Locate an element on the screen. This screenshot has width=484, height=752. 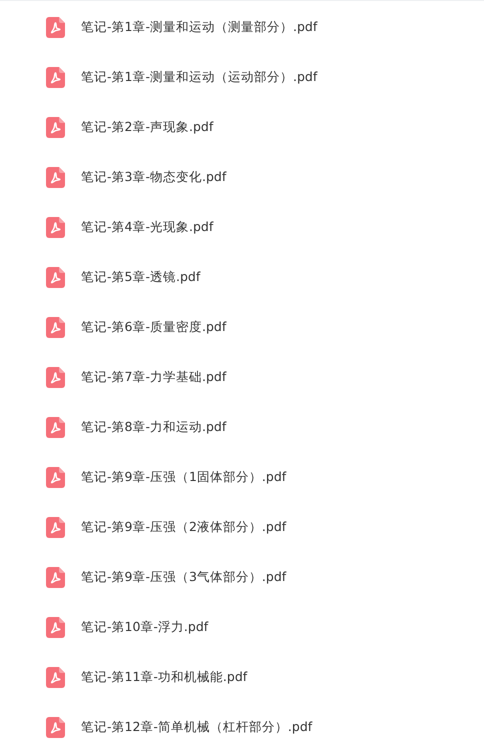
file-name: 笔记-第9章-压强（3气体部分）.pdf is located at coordinates (183, 577).